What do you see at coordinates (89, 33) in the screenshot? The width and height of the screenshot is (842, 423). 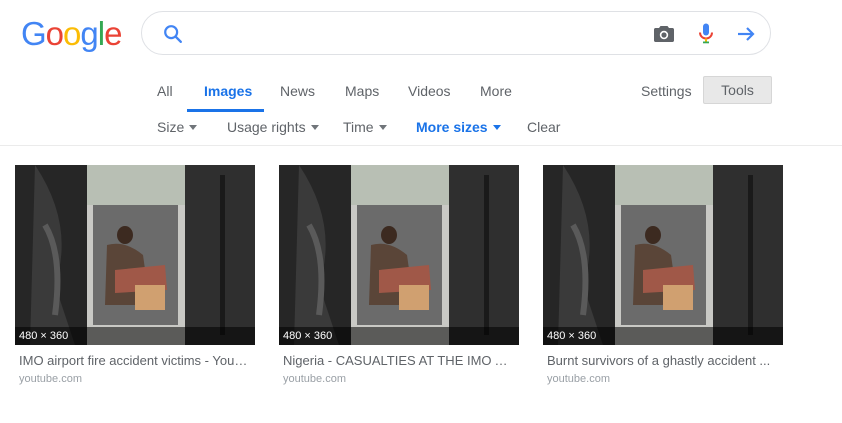 I see `logo-letter: g` at bounding box center [89, 33].